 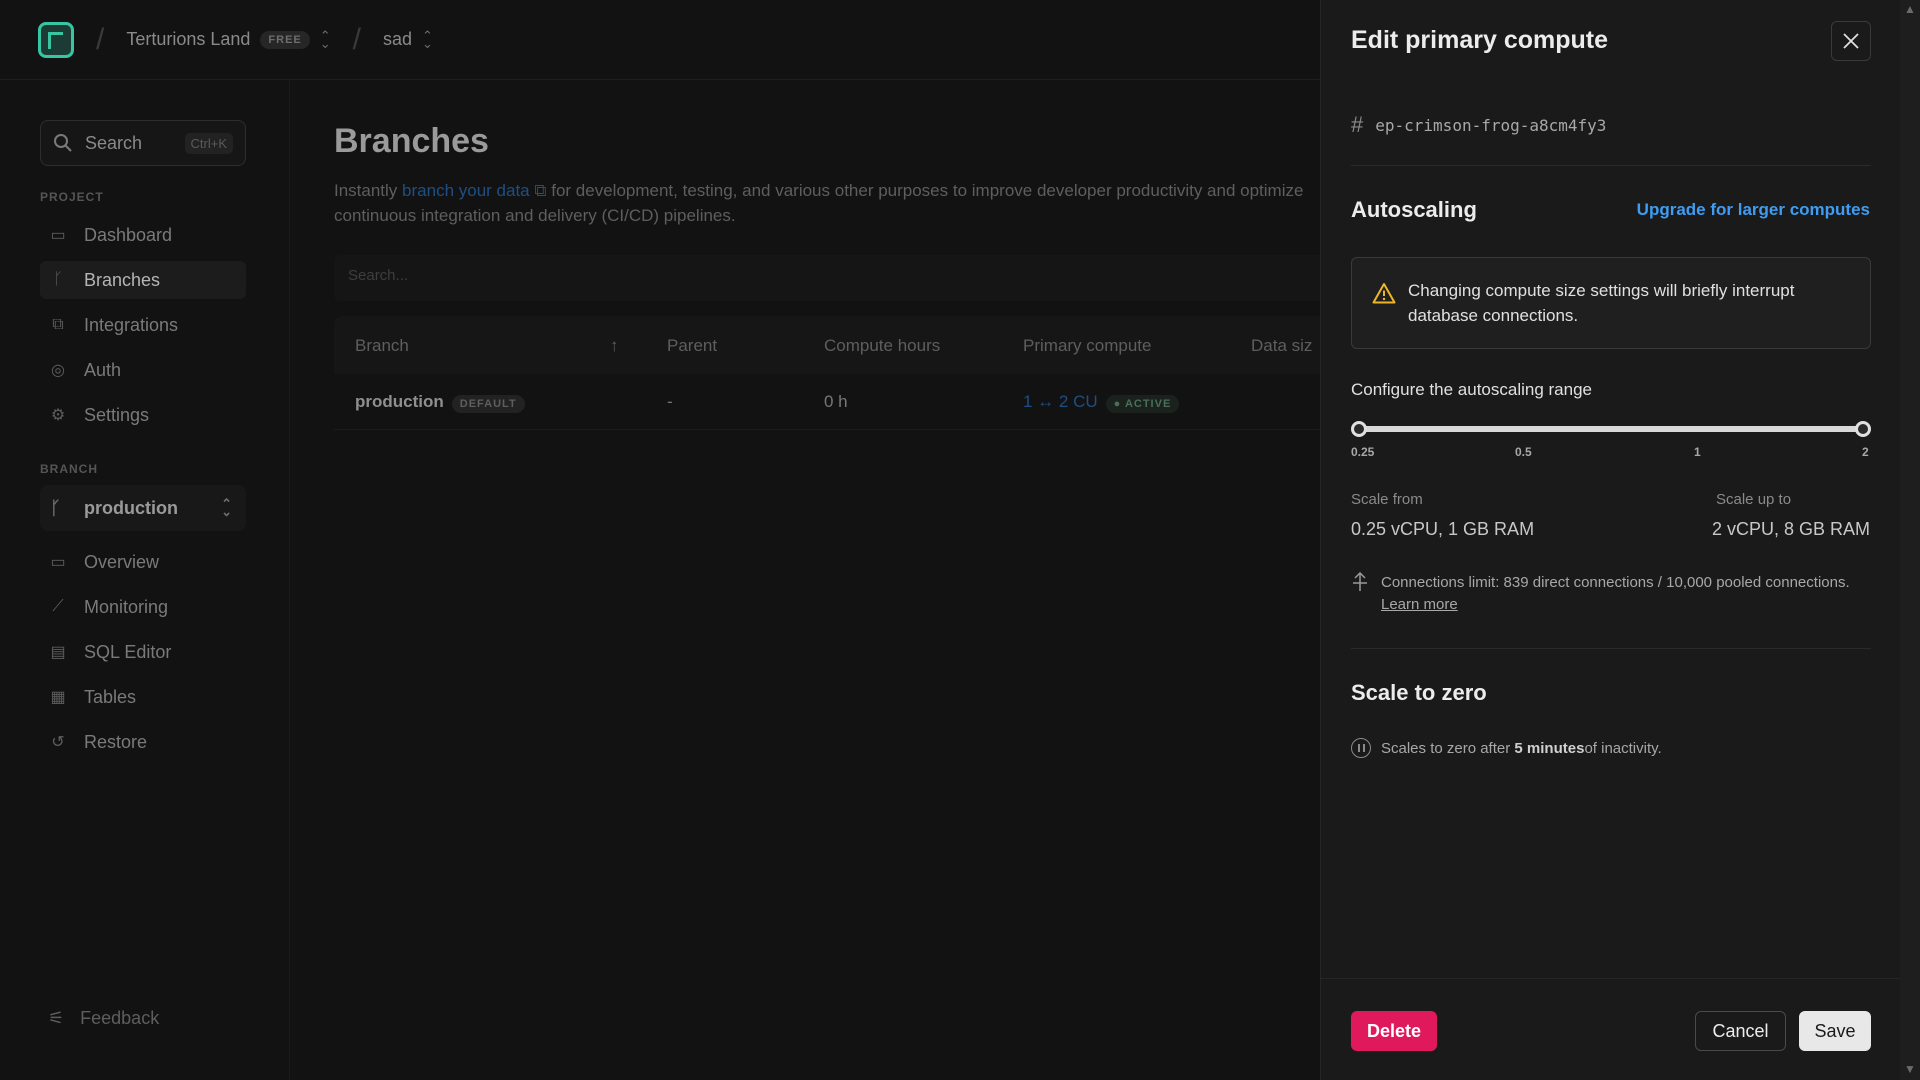 I want to click on table-icon: ▦, so click(x=58, y=697).